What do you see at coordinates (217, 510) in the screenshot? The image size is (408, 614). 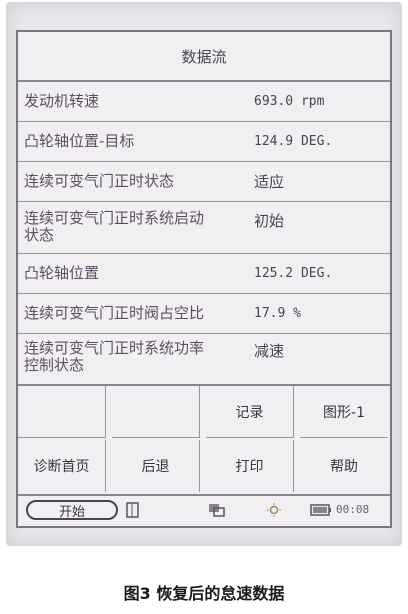 I see `windows-icon` at bounding box center [217, 510].